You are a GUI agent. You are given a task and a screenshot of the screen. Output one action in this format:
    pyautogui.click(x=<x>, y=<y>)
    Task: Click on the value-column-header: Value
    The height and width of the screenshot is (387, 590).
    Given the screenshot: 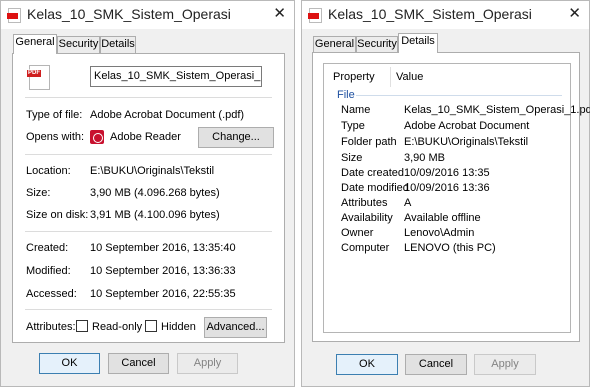 What is the action you would take?
    pyautogui.click(x=409, y=77)
    